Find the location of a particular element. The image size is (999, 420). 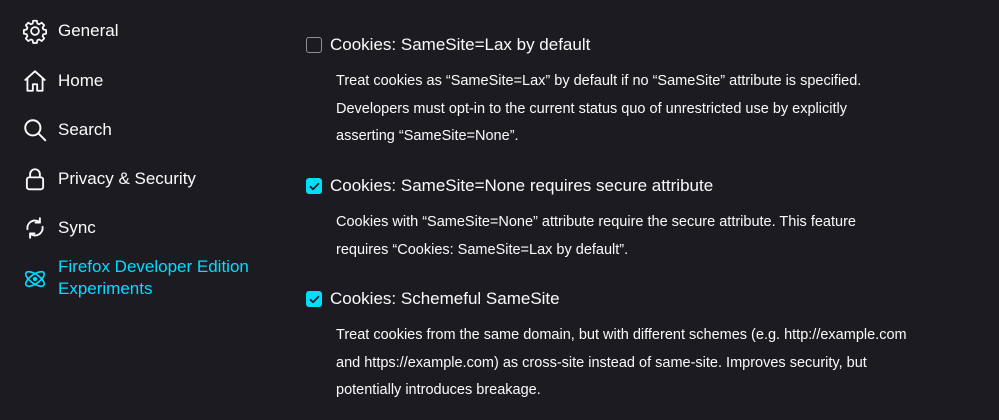

pref-description-line: potentially introduces breakage. is located at coordinates (438, 390).